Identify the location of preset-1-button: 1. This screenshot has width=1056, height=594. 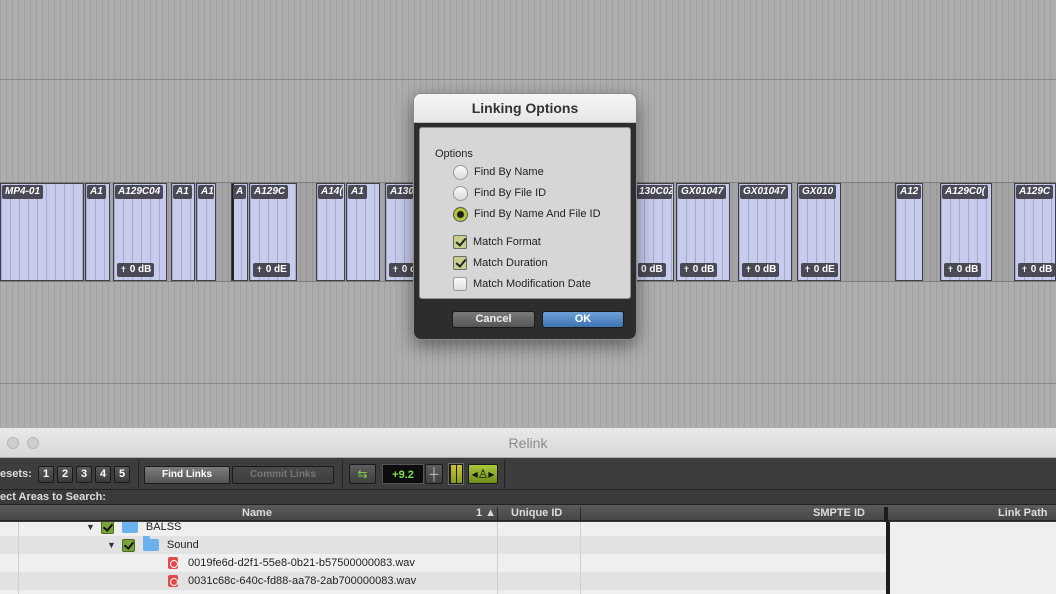
(46, 474).